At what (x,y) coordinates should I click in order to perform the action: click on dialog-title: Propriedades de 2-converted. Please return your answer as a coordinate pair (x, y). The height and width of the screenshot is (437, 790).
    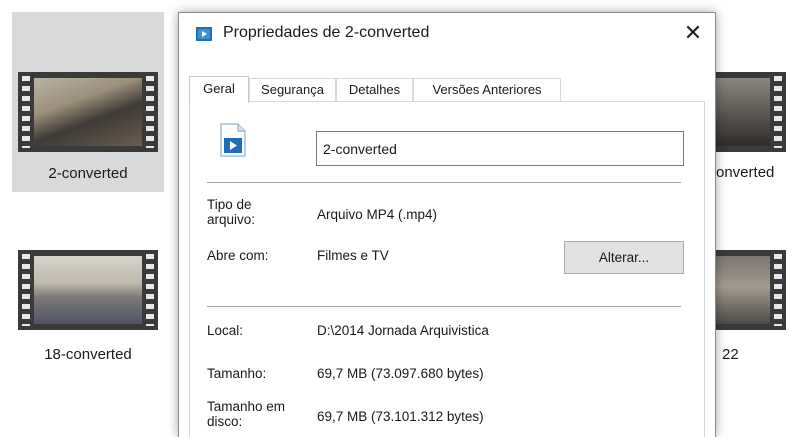
    Looking at the image, I should click on (326, 32).